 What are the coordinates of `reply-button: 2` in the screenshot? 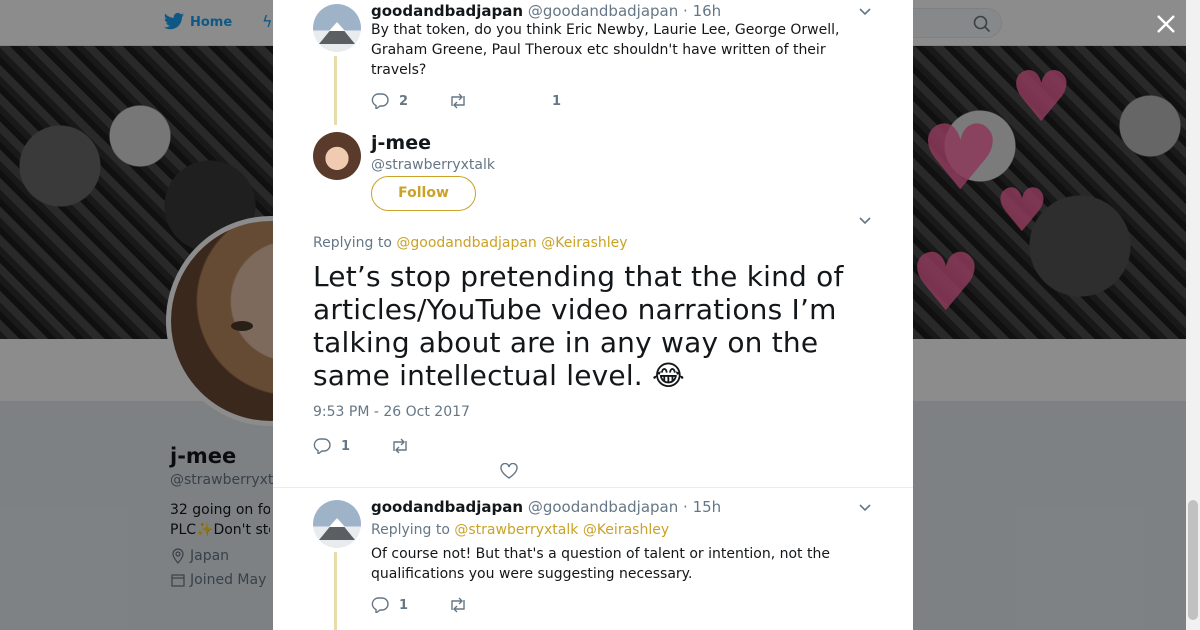 It's located at (389, 101).